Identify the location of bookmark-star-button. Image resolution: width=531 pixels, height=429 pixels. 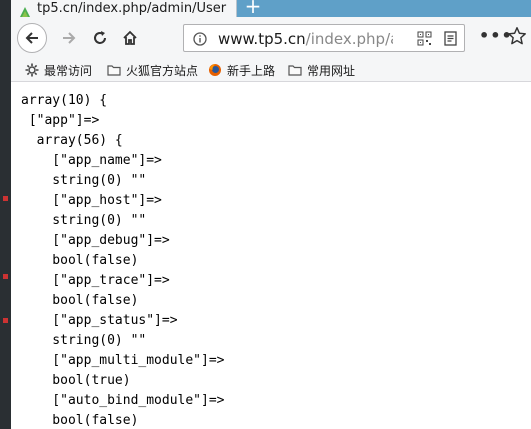
(518, 37).